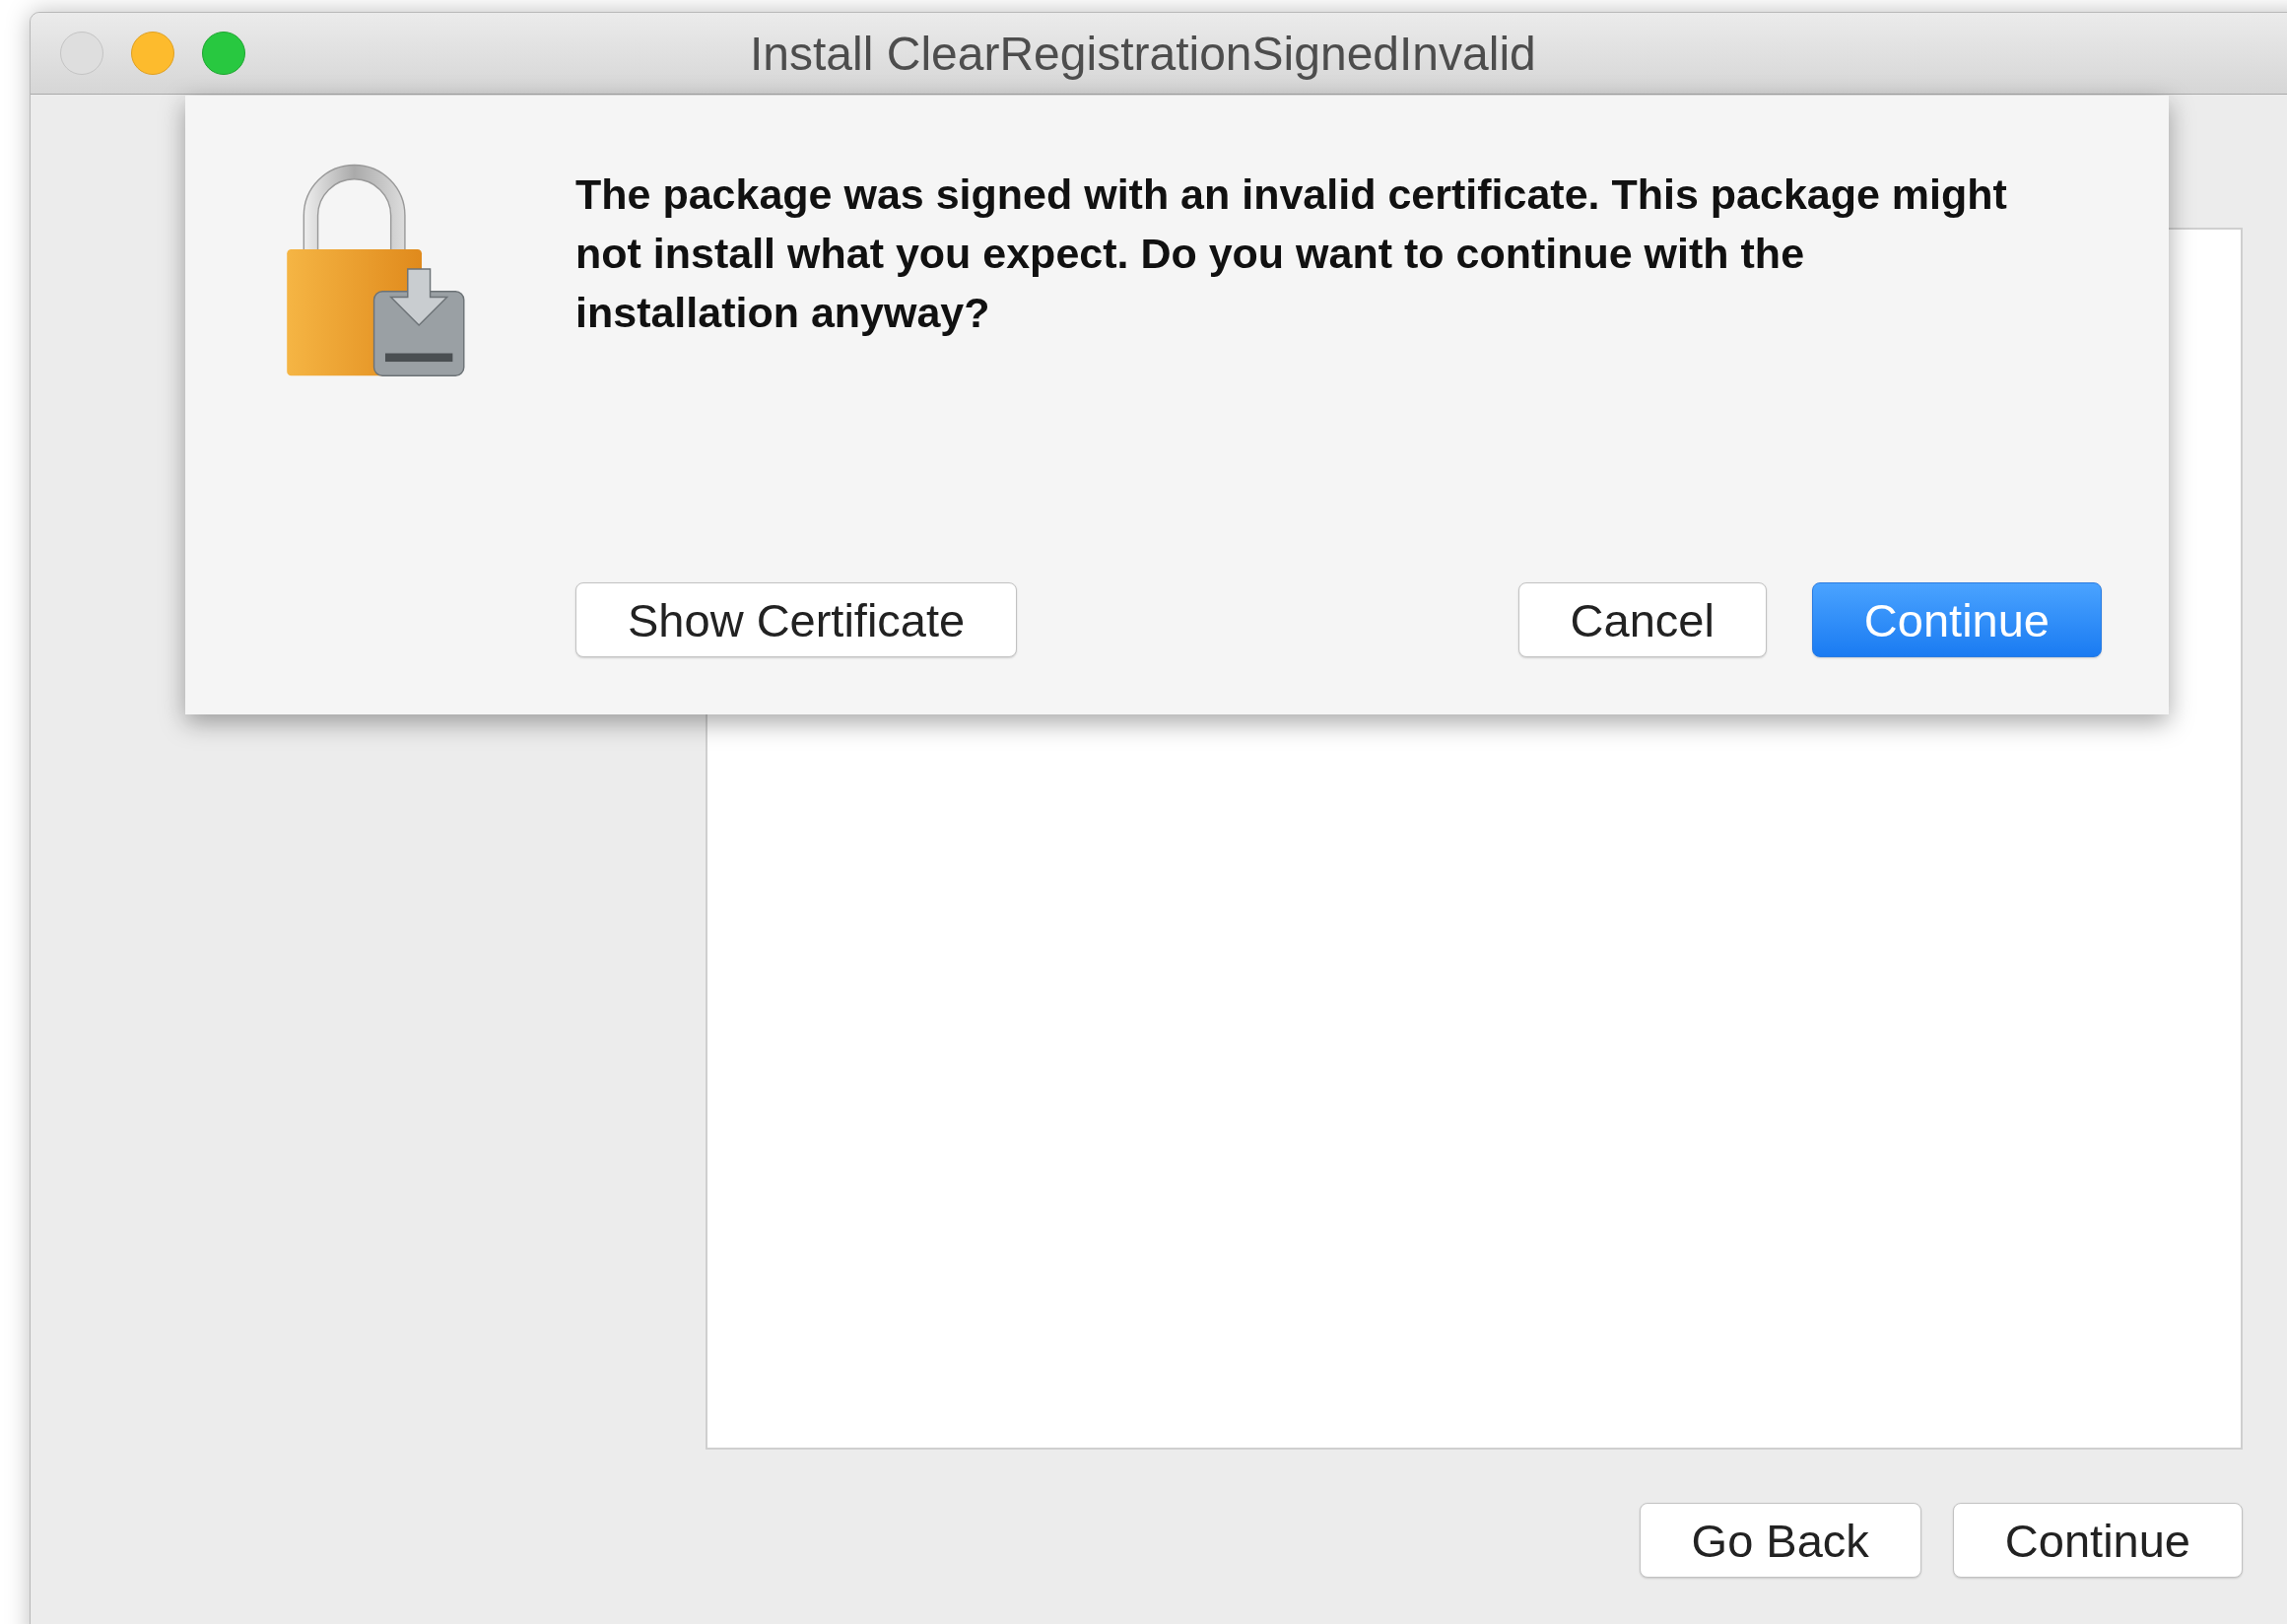 The height and width of the screenshot is (1624, 2287). Describe the element at coordinates (81, 54) in the screenshot. I see `close-button` at that location.